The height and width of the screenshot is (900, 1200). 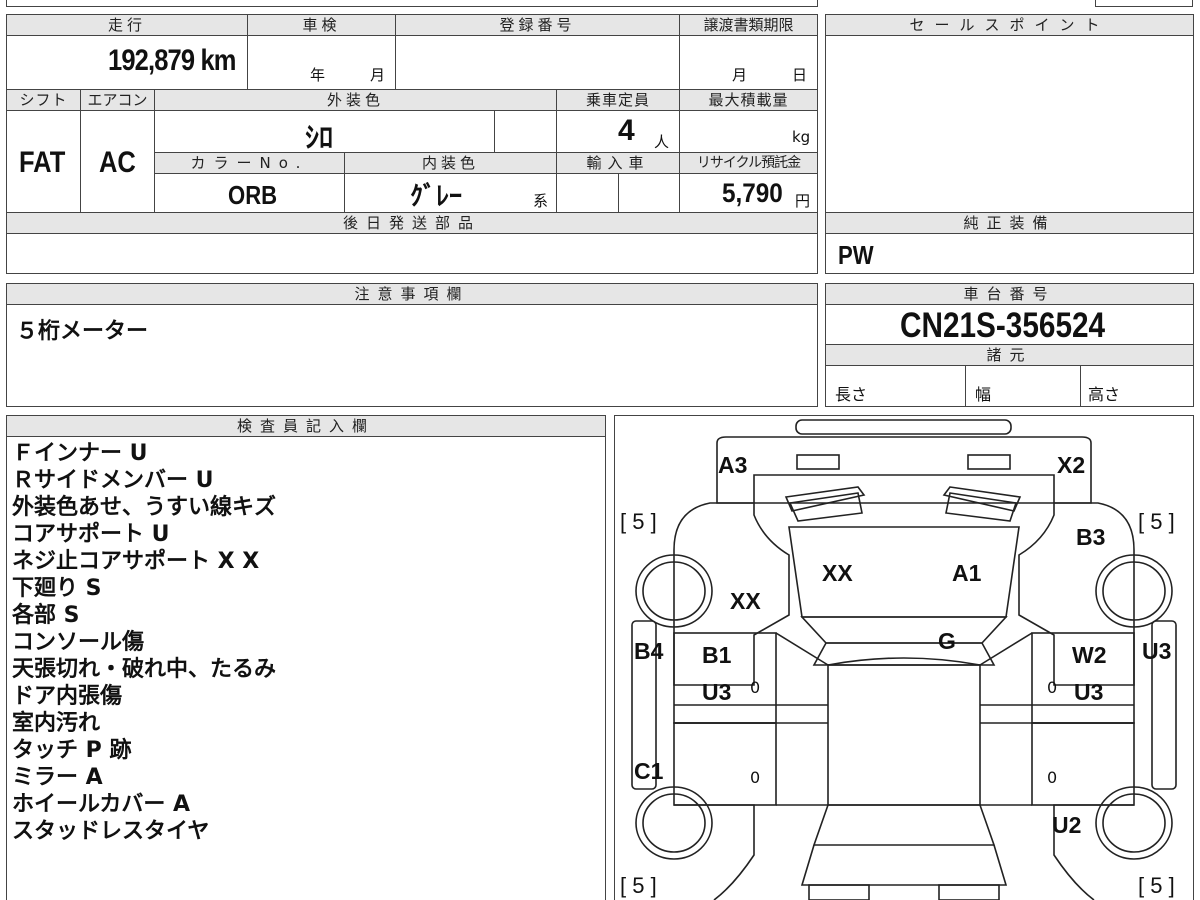 What do you see at coordinates (1009, 294) in the screenshot?
I see `header-chassis-no: 車台番号` at bounding box center [1009, 294].